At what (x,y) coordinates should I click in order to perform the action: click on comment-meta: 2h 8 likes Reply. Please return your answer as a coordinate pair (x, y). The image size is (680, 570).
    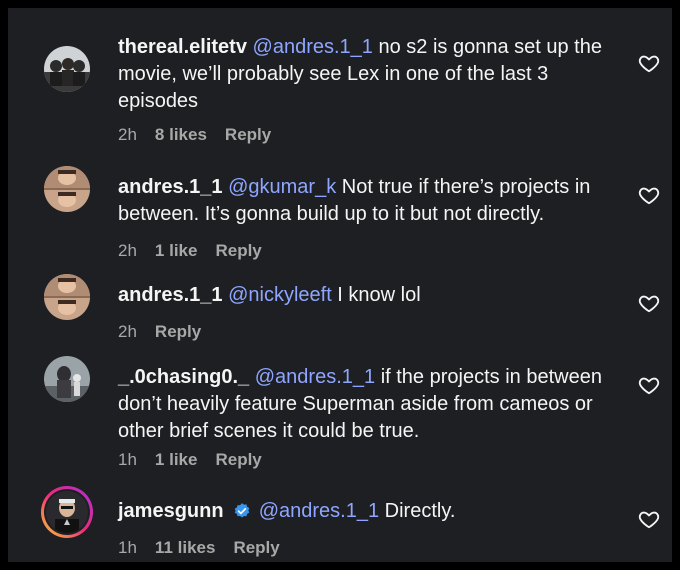
    Looking at the image, I should click on (194, 135).